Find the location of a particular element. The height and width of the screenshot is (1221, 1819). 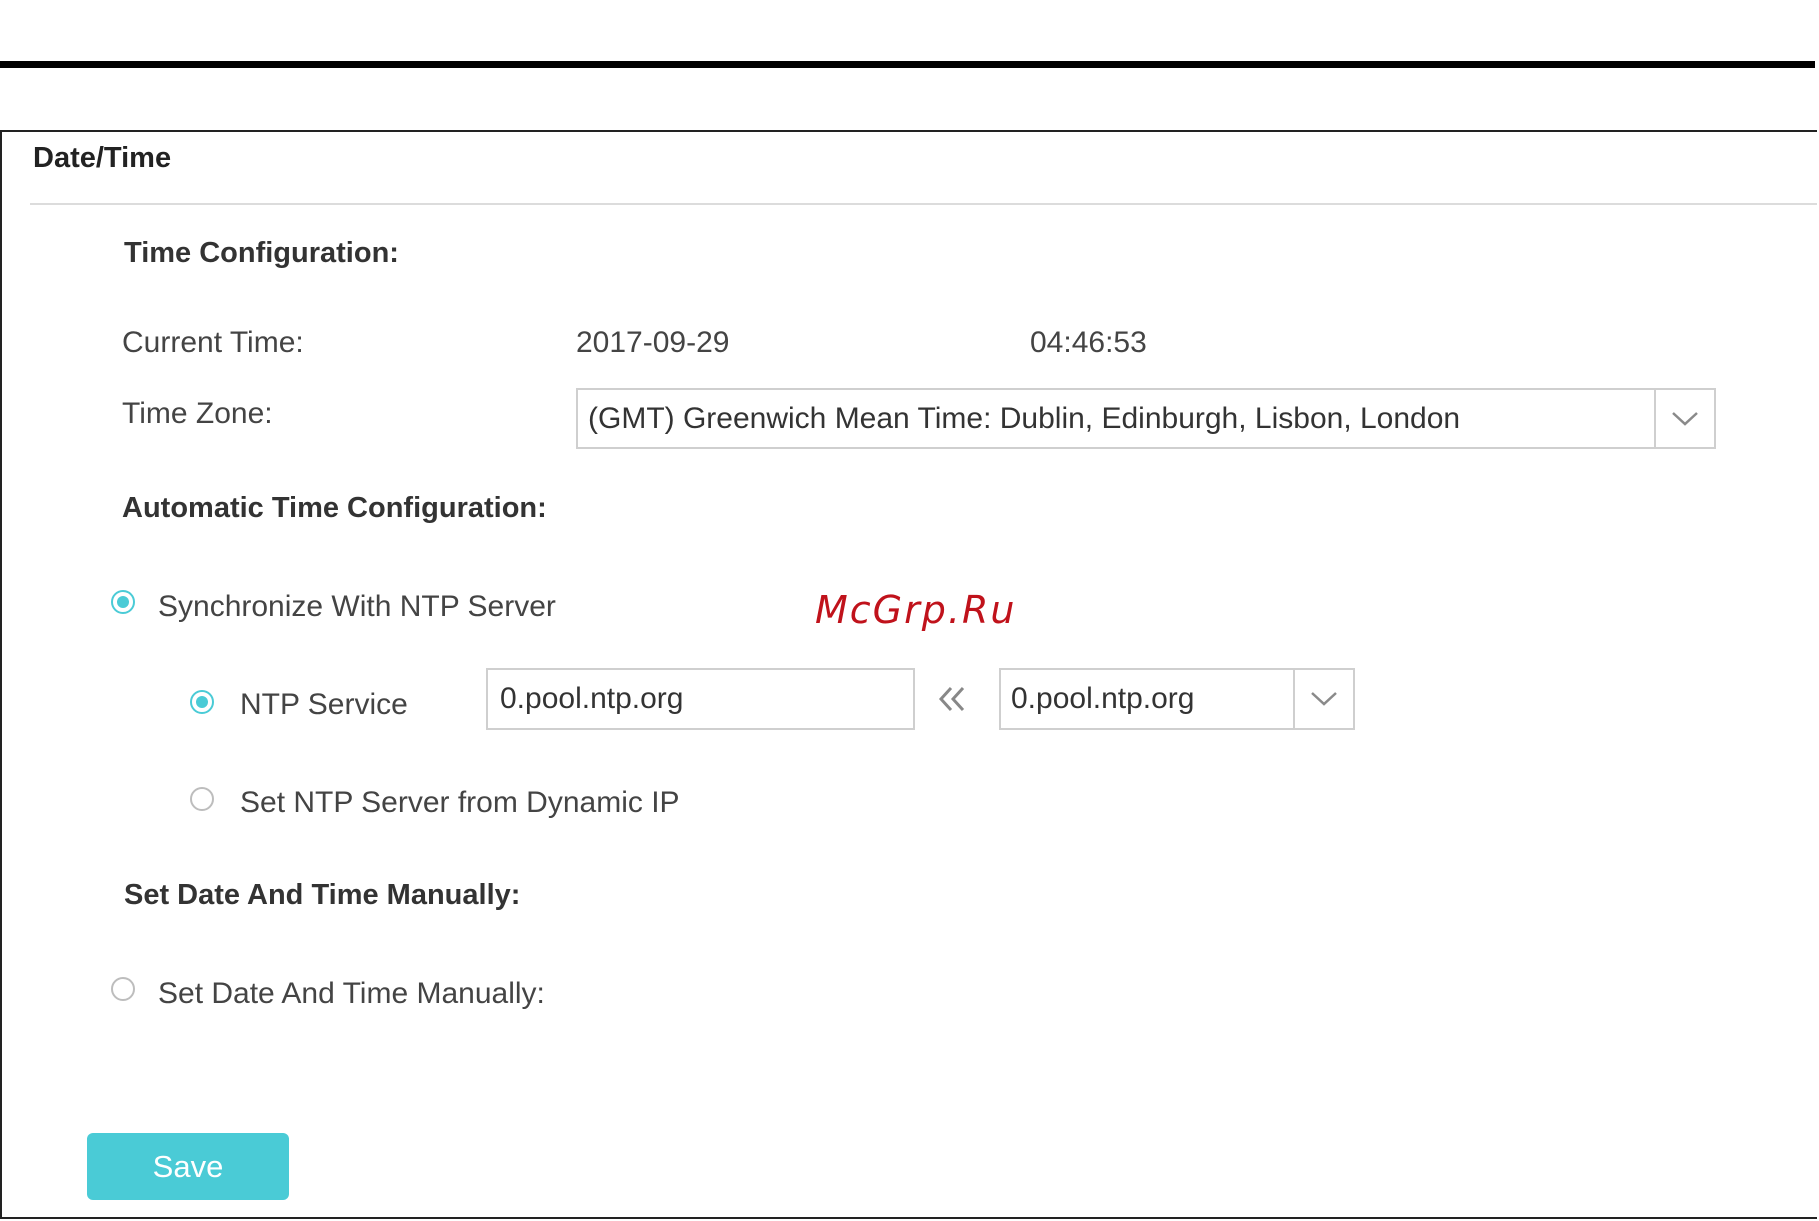

ntp-server-select-value: 0.pool.ntp.org is located at coordinates (1103, 698).